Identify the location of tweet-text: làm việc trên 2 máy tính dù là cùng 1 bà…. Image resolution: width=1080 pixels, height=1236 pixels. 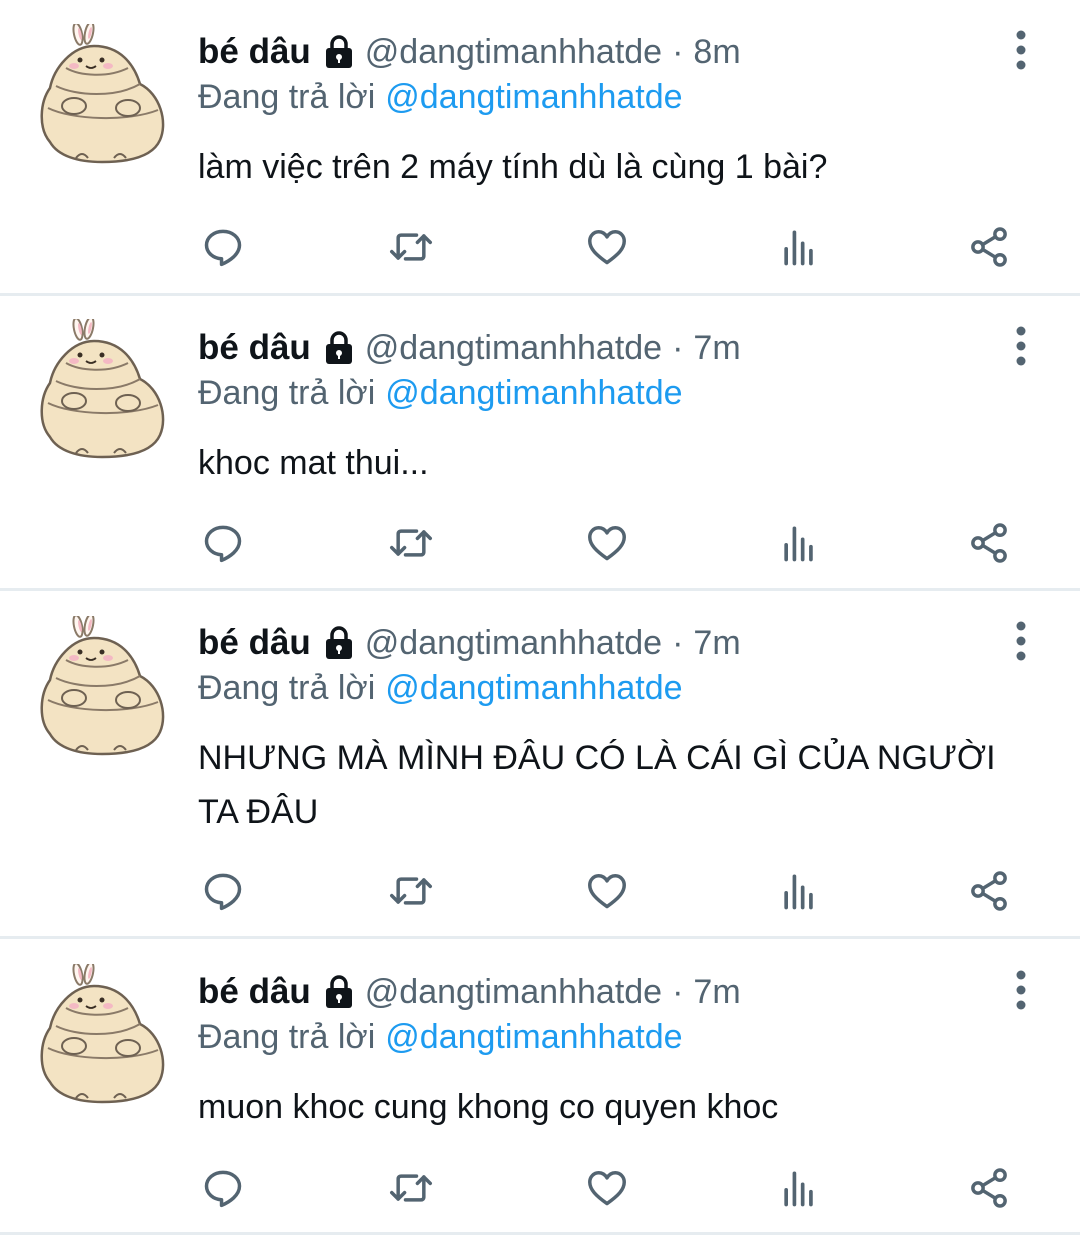
(513, 167).